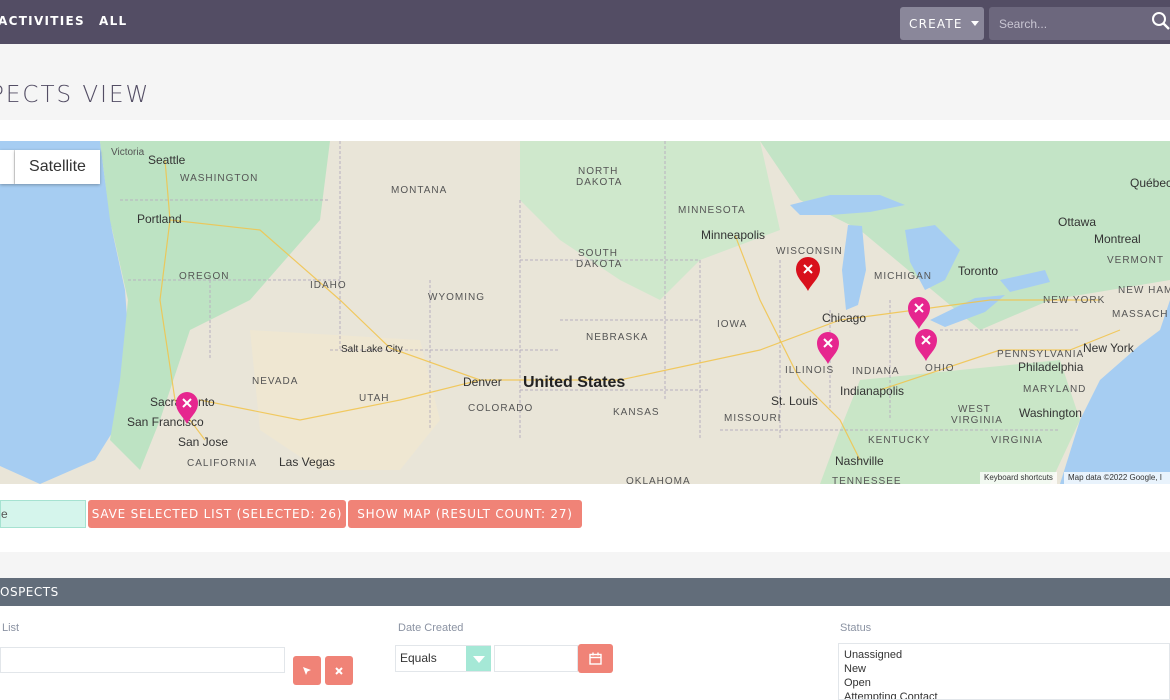 The width and height of the screenshot is (1170, 700). What do you see at coordinates (1140, 314) in the screenshot?
I see `map-label-massach: MASSACH` at bounding box center [1140, 314].